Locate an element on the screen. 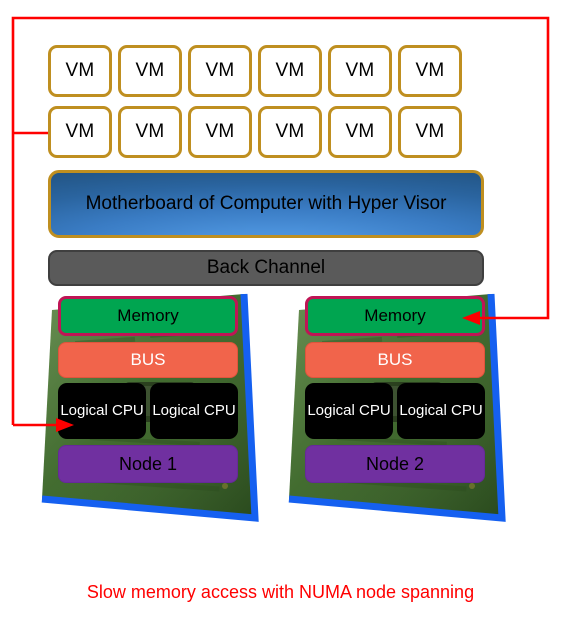 This screenshot has width=561, height=624. node-1-logical-cpu-left-label: Logical CPU is located at coordinates (102, 411).